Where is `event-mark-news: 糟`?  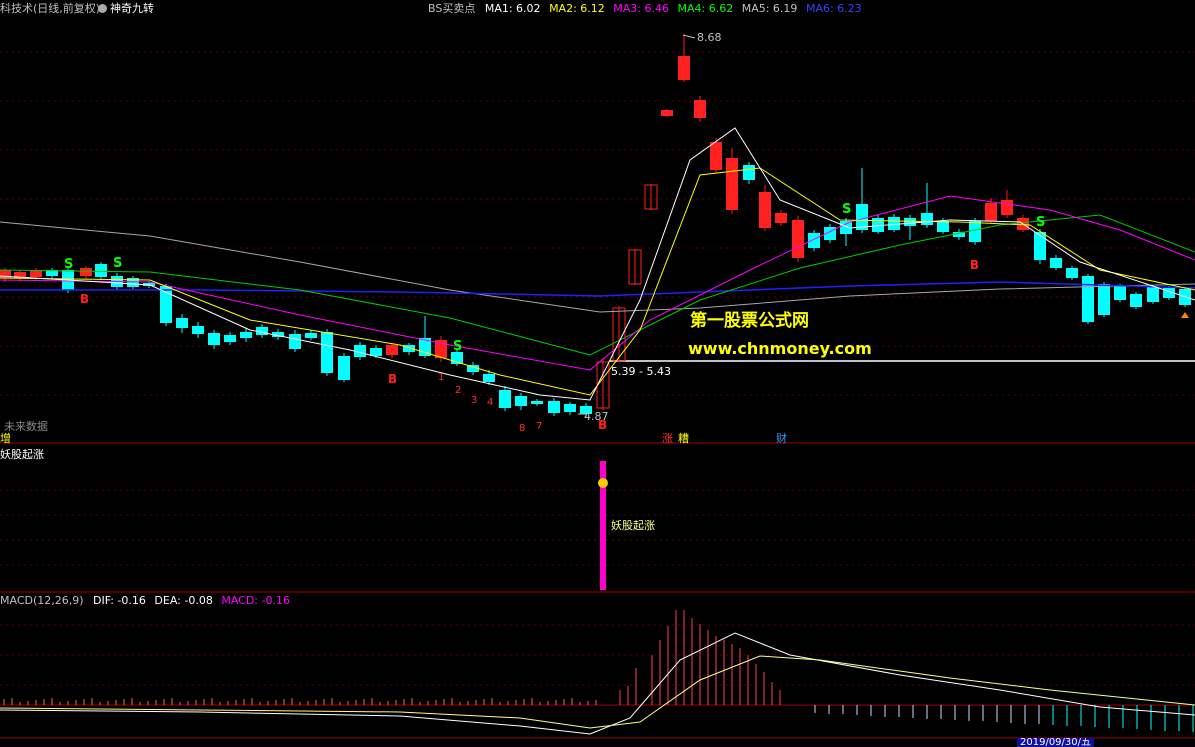
event-mark-news: 糟 is located at coordinates (683, 438).